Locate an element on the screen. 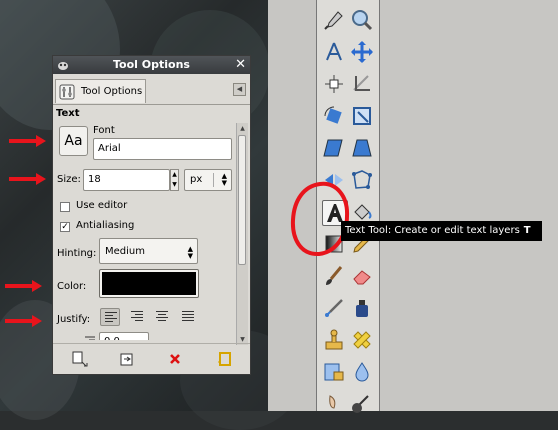 The height and width of the screenshot is (430, 558). hinting-select: Medium ▲ ▼ is located at coordinates (148, 251).